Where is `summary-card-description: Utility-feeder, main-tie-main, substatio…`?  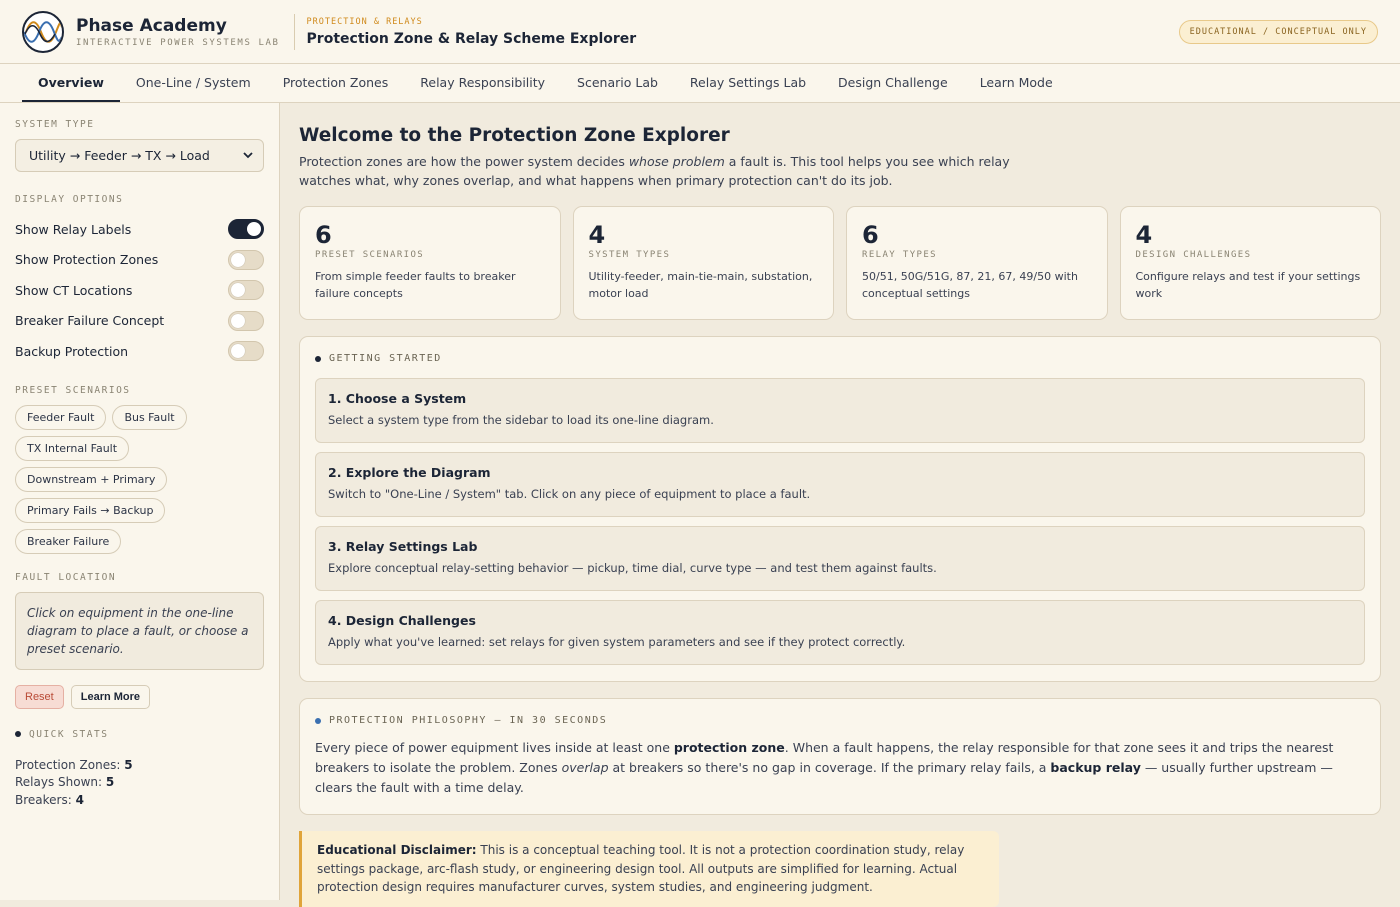
summary-card-description: Utility-feeder, main-tie-main, substatio… is located at coordinates (700, 285).